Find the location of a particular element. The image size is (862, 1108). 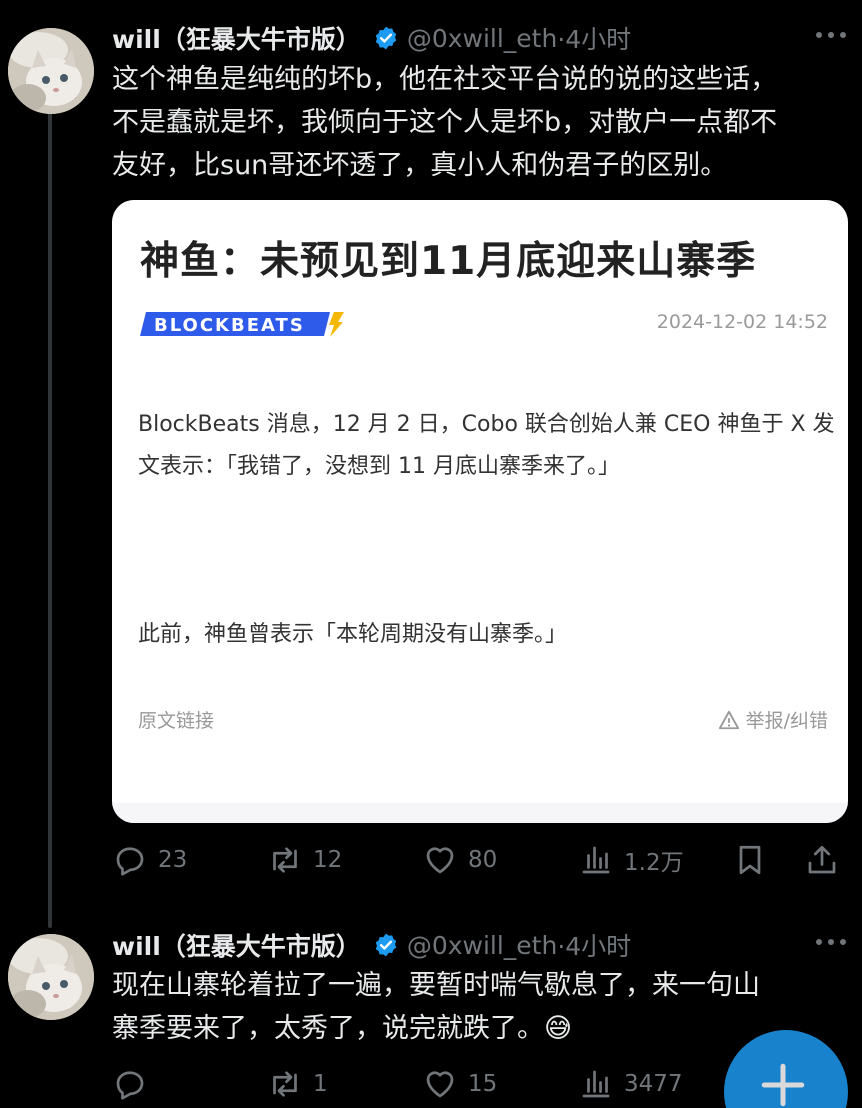

article-title: 神鱼：未预见到11月底迎来山寨季 is located at coordinates (448, 261).